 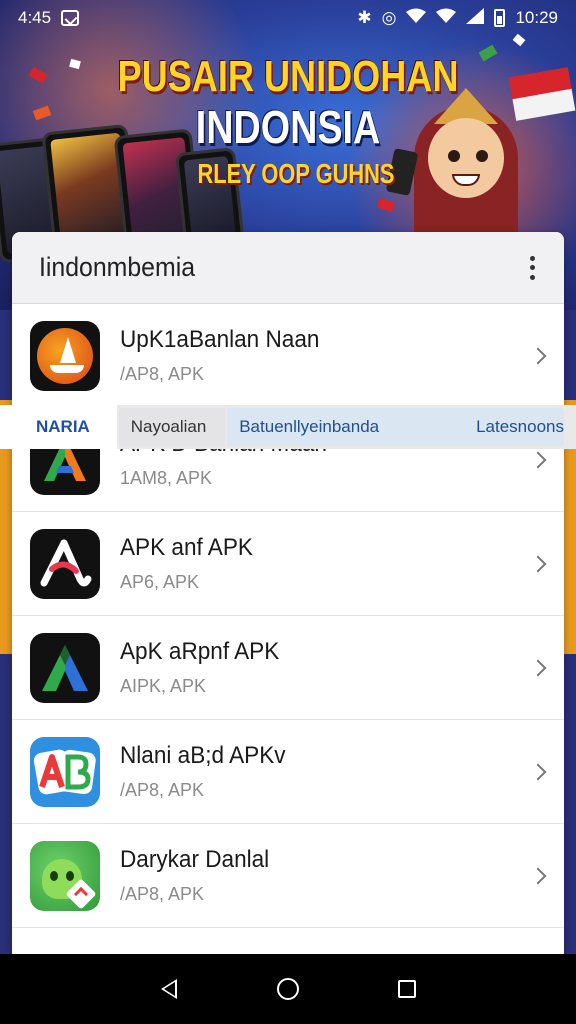 What do you see at coordinates (166, 478) in the screenshot?
I see `app-subtitle: 1AM8, APK` at bounding box center [166, 478].